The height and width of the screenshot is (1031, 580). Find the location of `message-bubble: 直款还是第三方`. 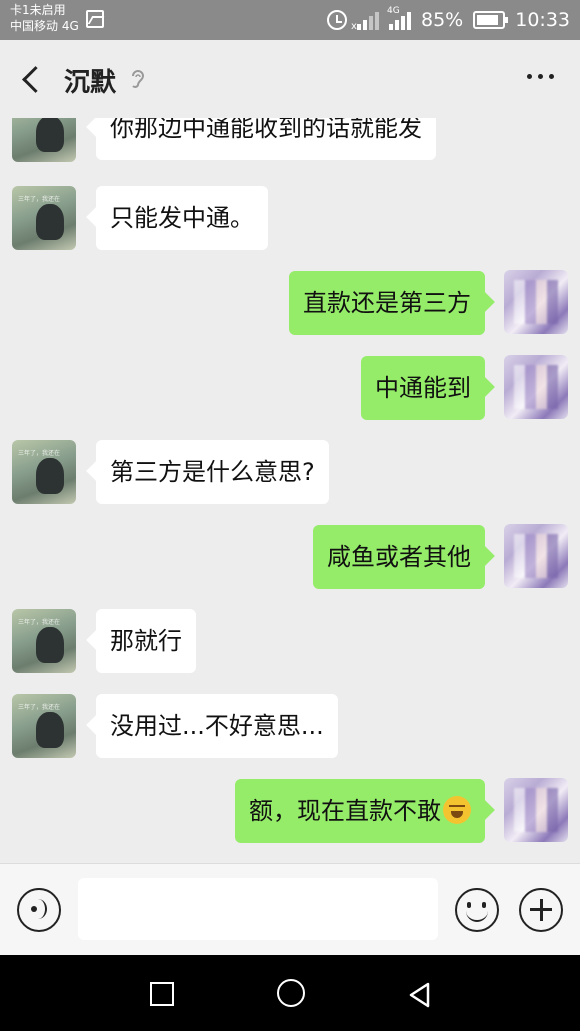

message-bubble: 直款还是第三方 is located at coordinates (387, 303).